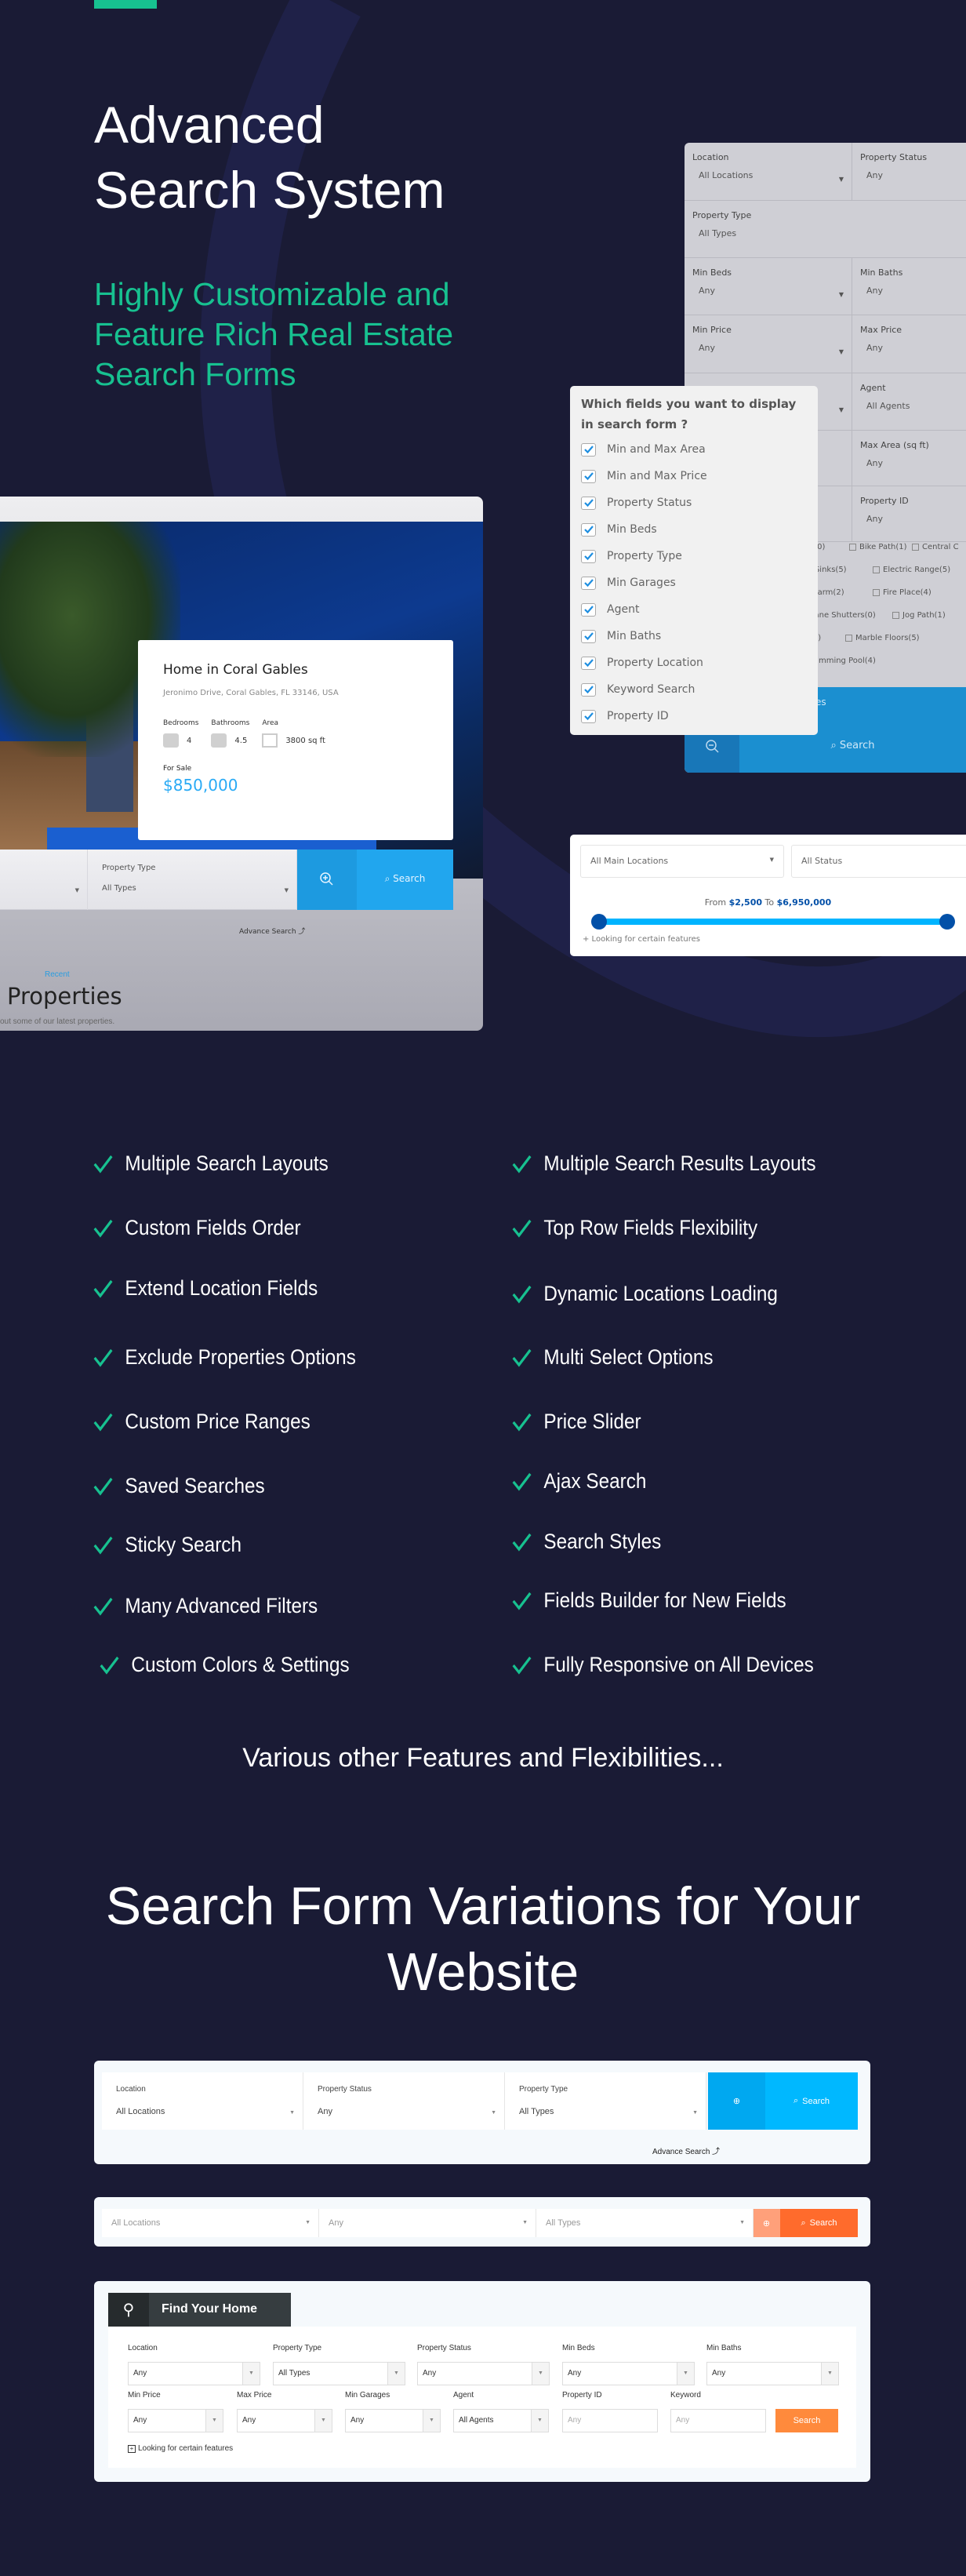  I want to click on panel-field: Min Baths Any, so click(909, 286).